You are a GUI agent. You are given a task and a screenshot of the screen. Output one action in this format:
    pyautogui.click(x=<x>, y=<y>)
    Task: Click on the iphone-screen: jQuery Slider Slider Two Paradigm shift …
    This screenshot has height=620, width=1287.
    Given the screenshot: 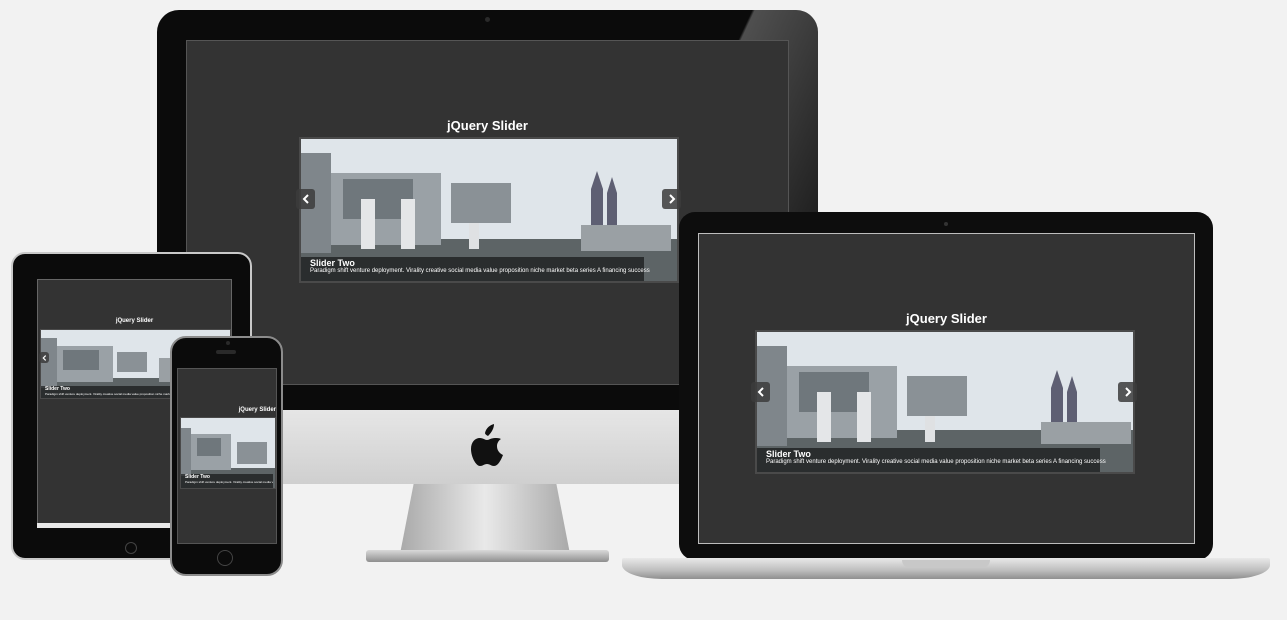 What is the action you would take?
    pyautogui.click(x=227, y=456)
    